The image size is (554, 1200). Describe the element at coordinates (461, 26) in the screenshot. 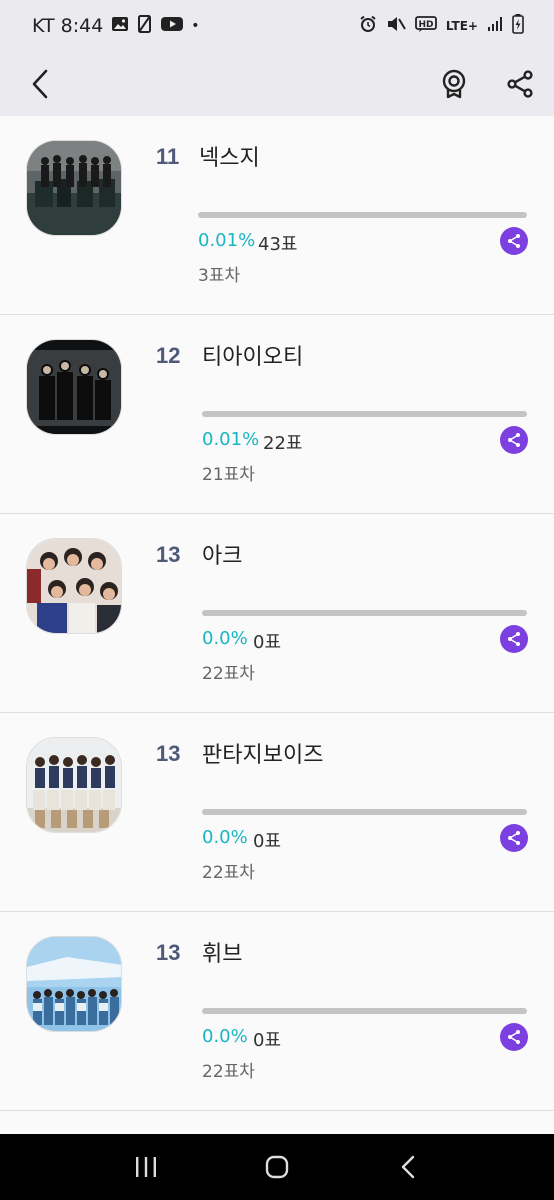

I see `network-label: LTE+` at that location.